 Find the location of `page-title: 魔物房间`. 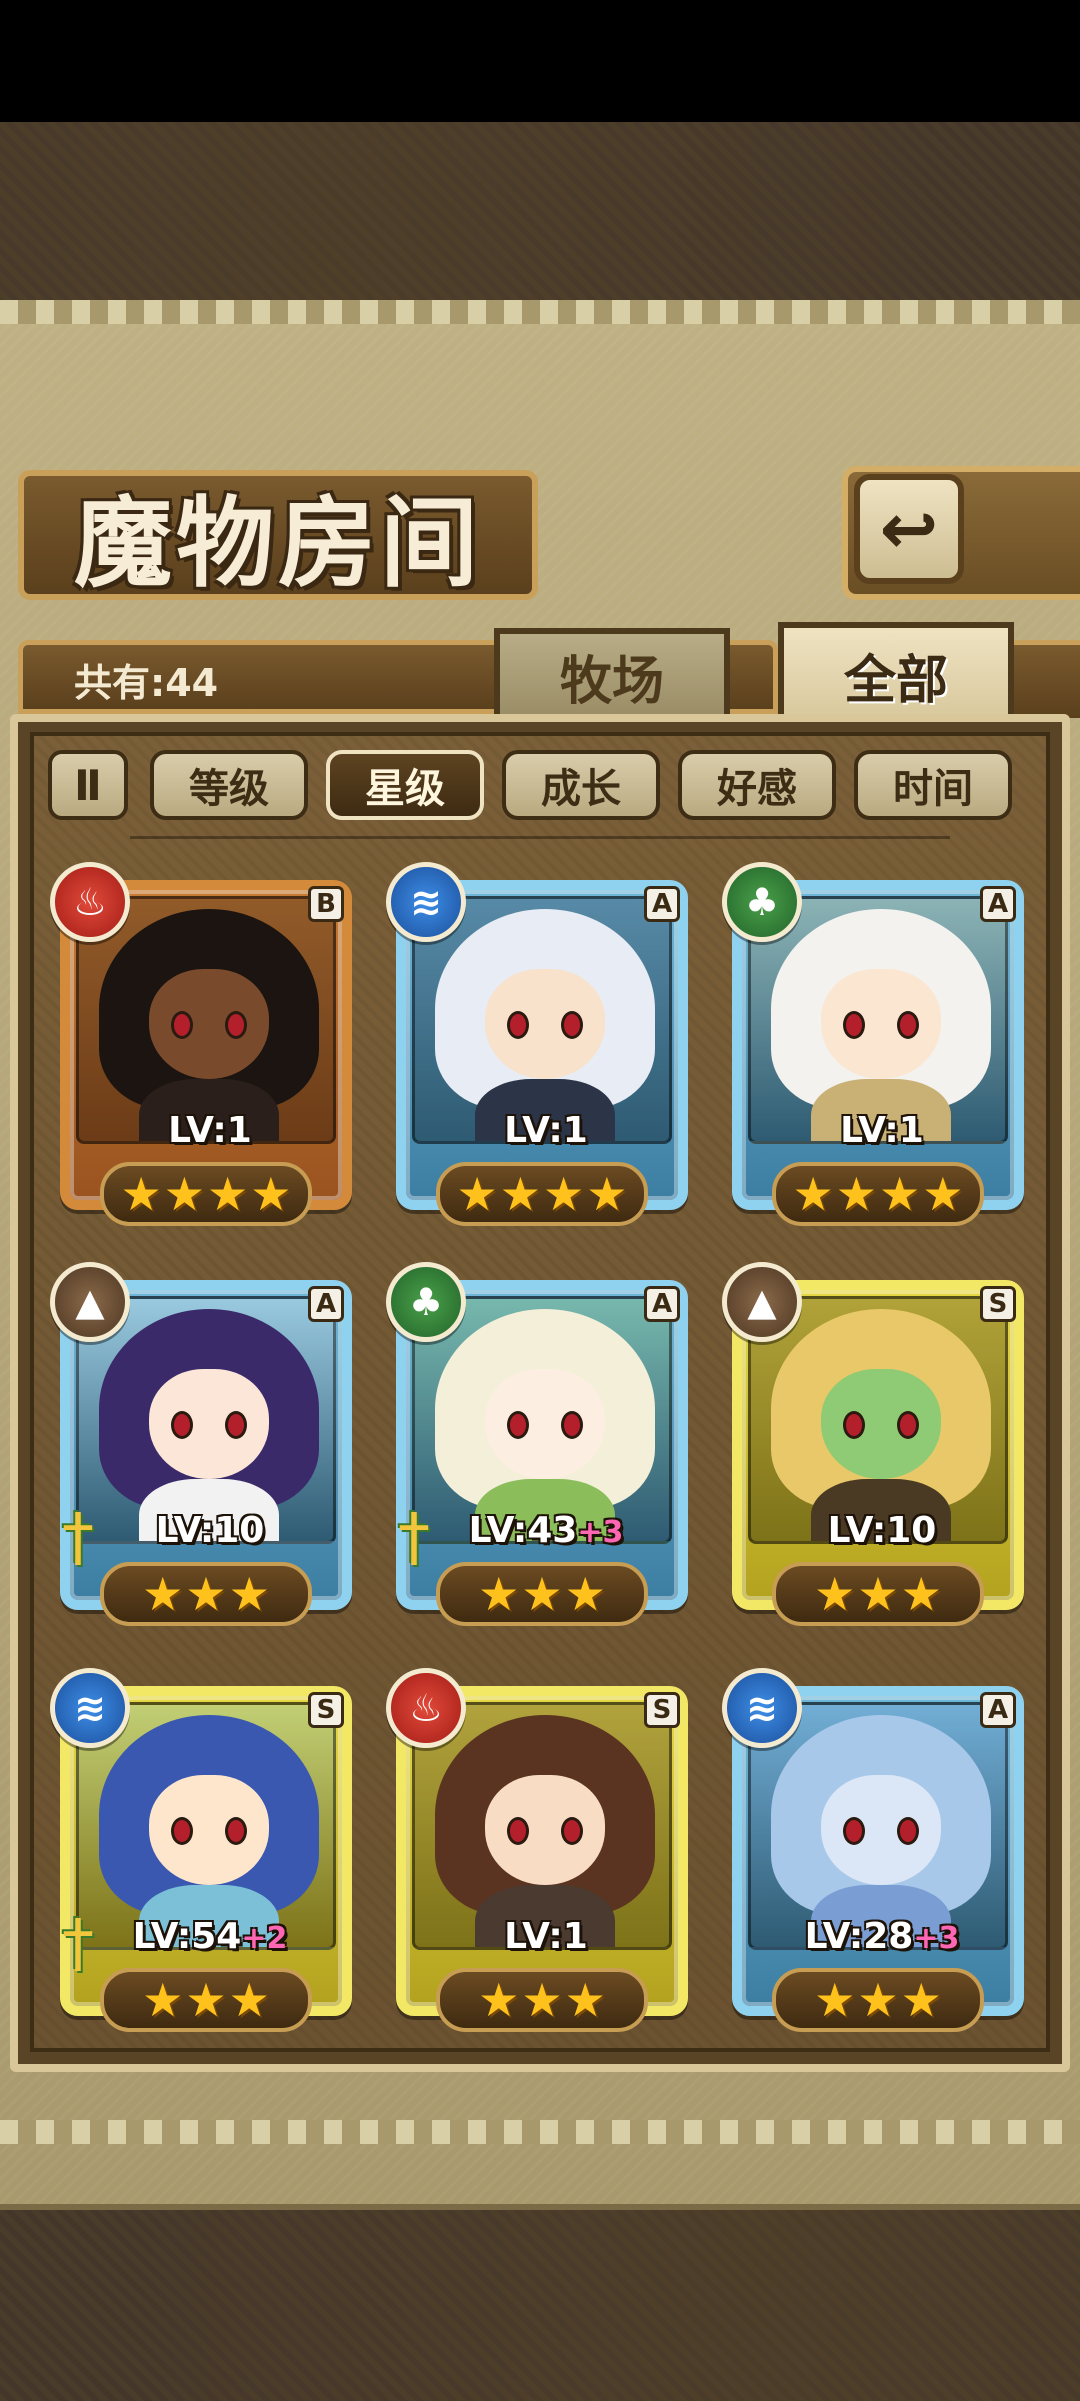

page-title: 魔物房间 is located at coordinates (277, 543).